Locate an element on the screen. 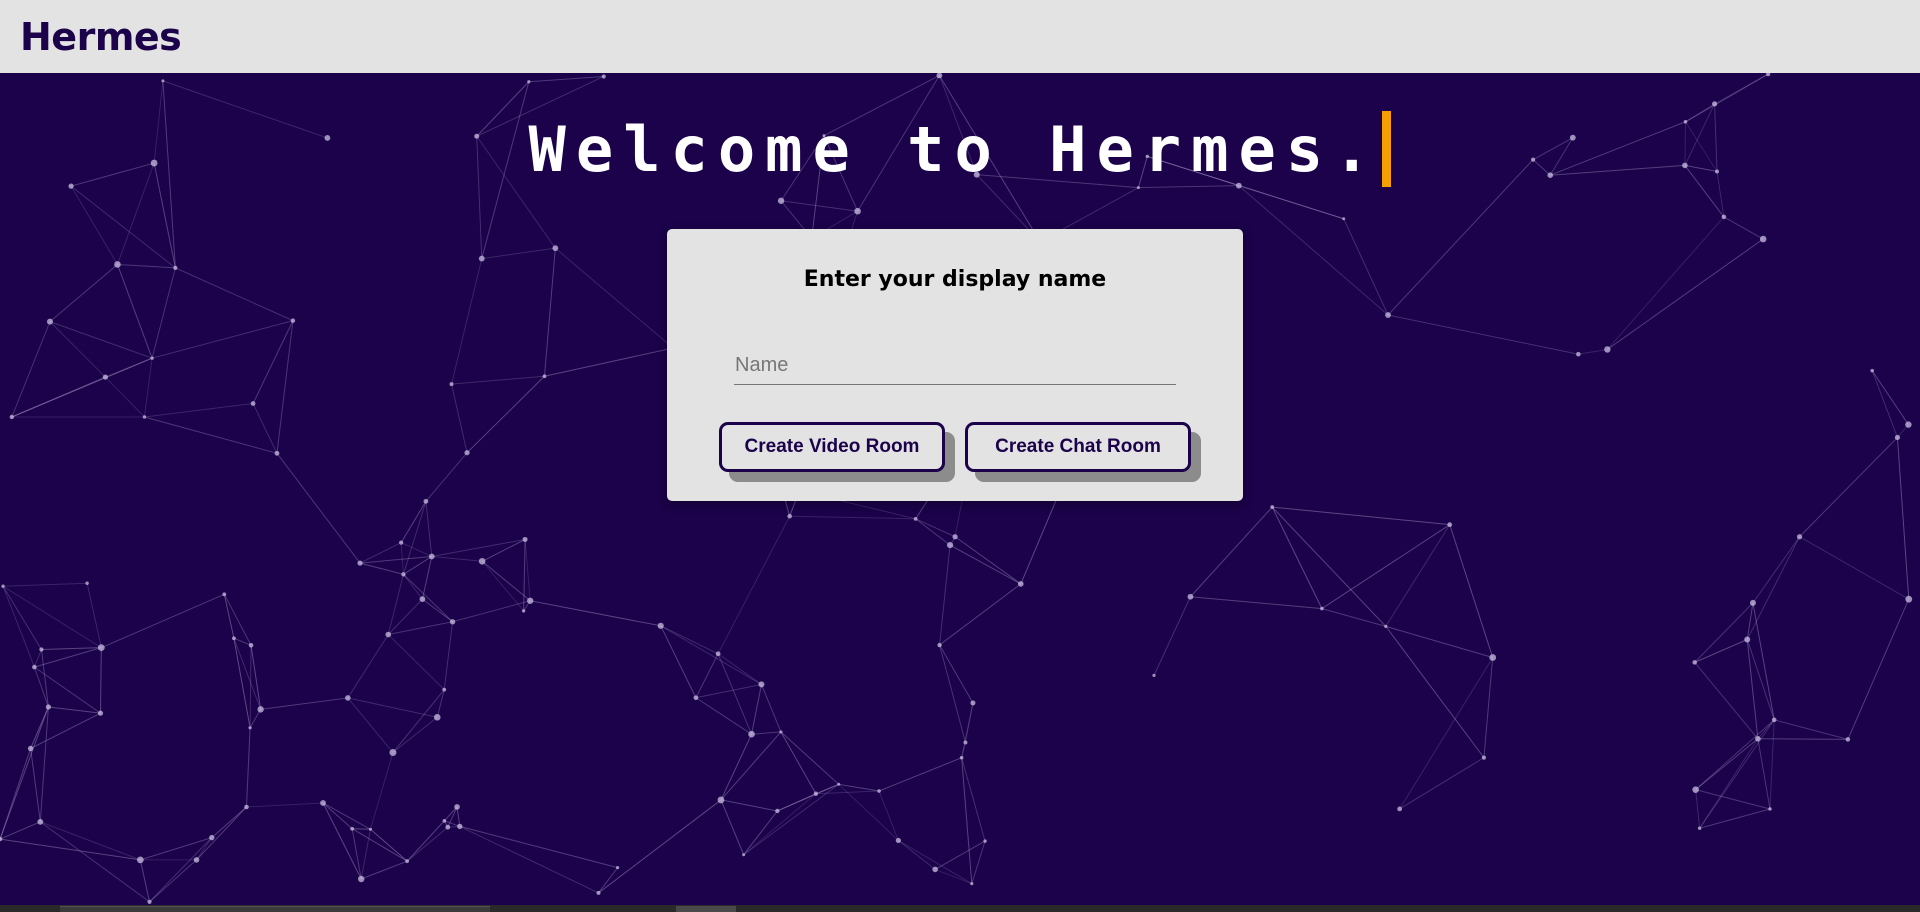 This screenshot has height=912, width=1920. bottom-scrollbar is located at coordinates (960, 908).